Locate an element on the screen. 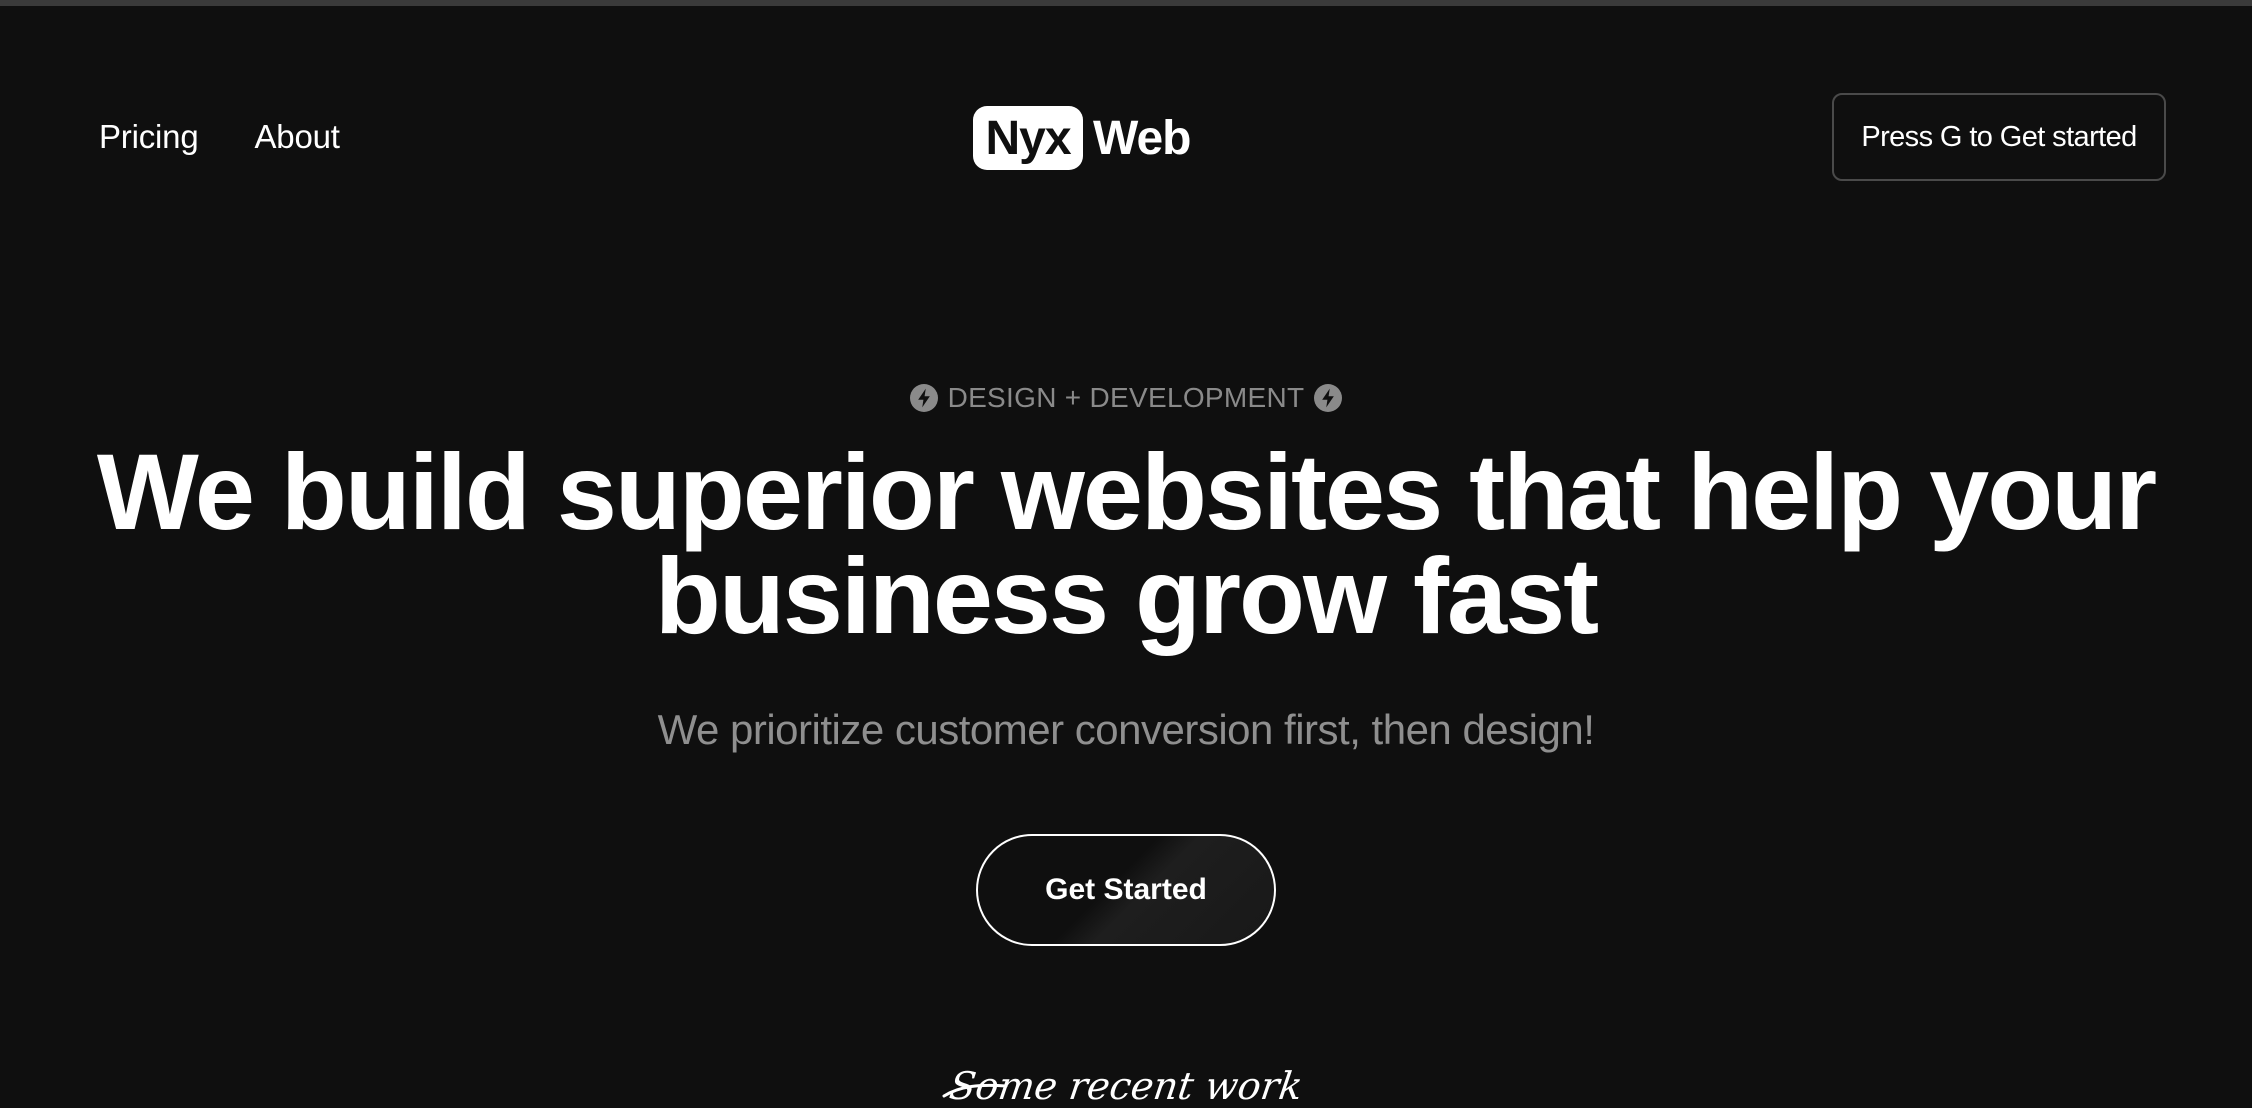 The image size is (2252, 1108). nav-link-about: About is located at coordinates (296, 137).